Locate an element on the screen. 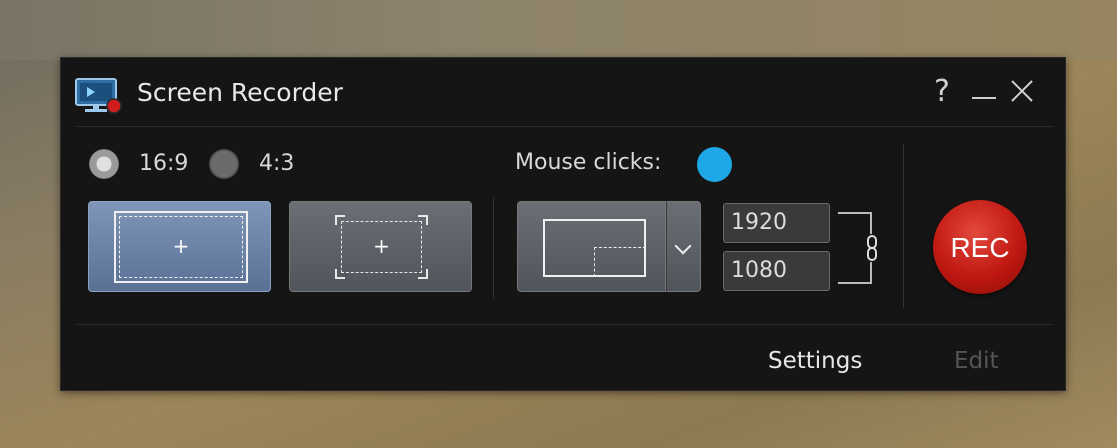 The height and width of the screenshot is (448, 1117). width-input: 1920 is located at coordinates (776, 223).